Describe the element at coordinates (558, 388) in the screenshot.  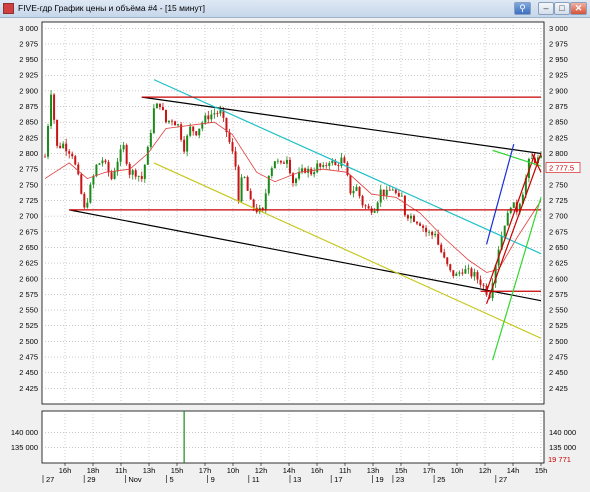
I see `price-tick-right: 2 425` at that location.